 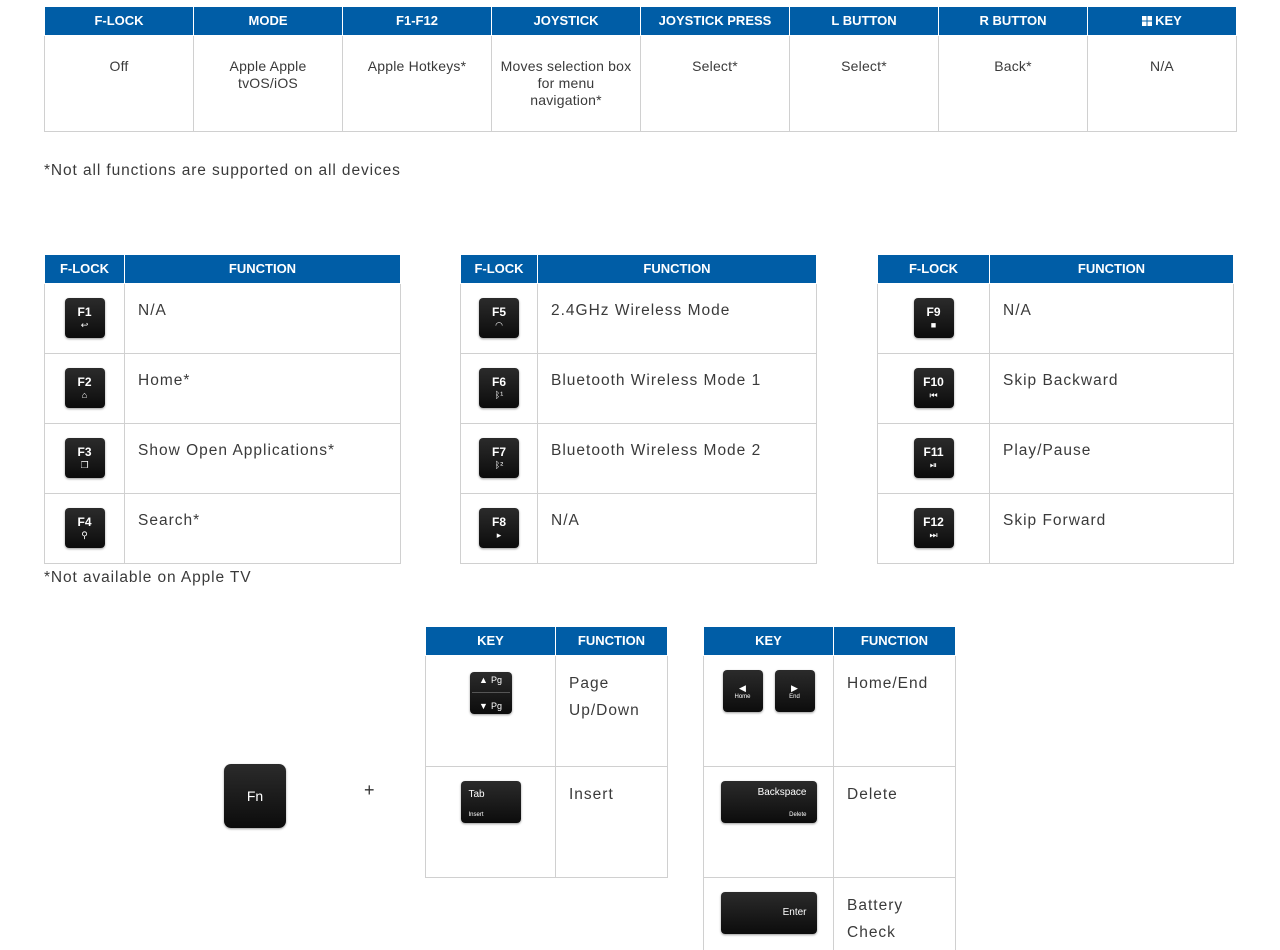 I want to click on cell-f1-f12: Apple Hotkeys*, so click(x=417, y=83).